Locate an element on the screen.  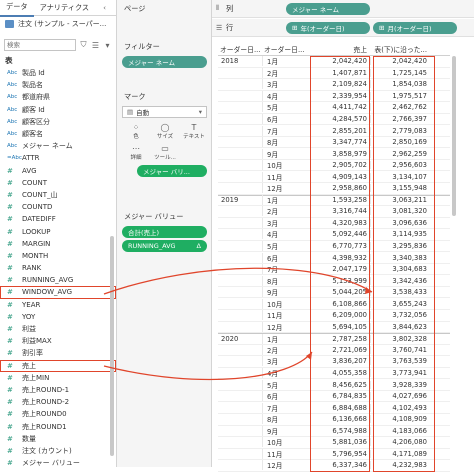
field-item: Abc 製品名 is located at coordinates (58, 85).